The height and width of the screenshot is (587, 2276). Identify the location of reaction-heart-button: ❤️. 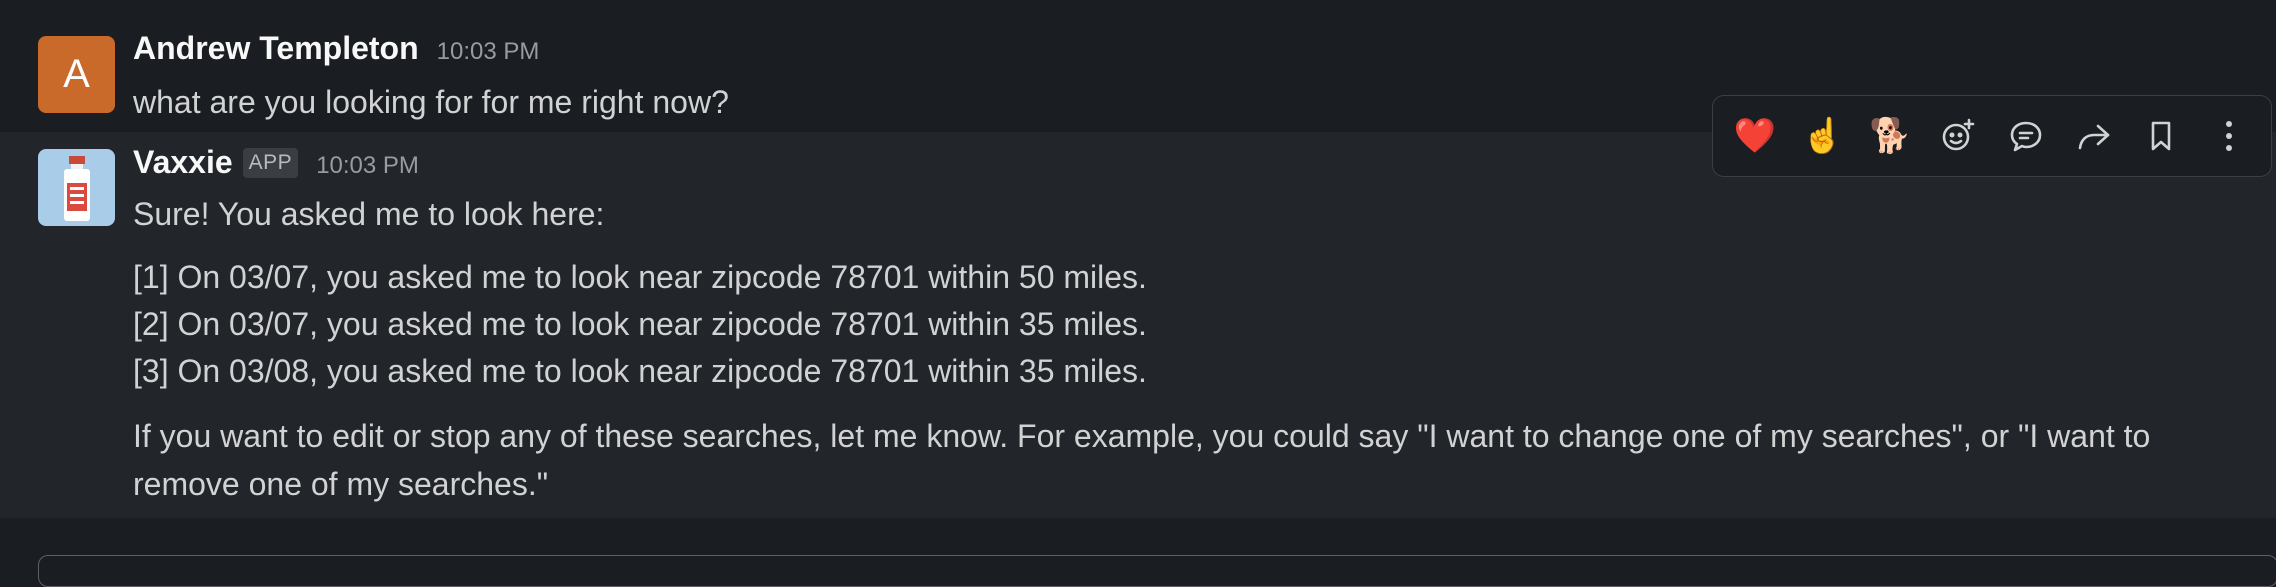
(1755, 136).